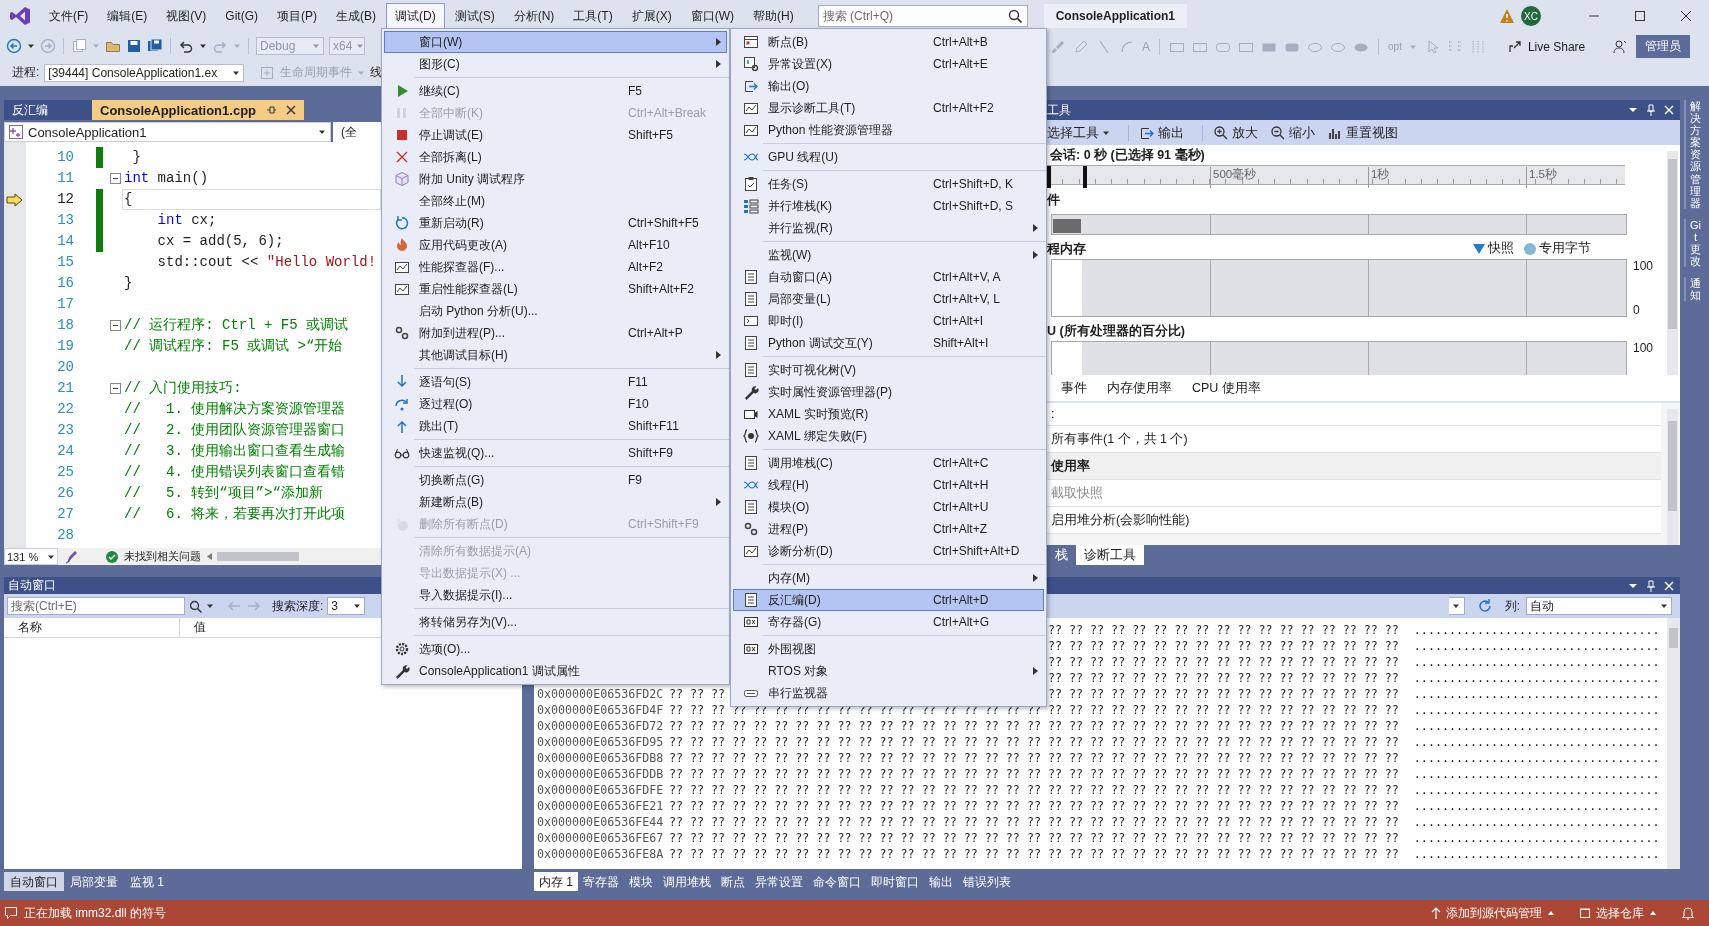 The image size is (1709, 926). Describe the element at coordinates (356, 16) in the screenshot. I see `menu-item: 生成(B)` at that location.